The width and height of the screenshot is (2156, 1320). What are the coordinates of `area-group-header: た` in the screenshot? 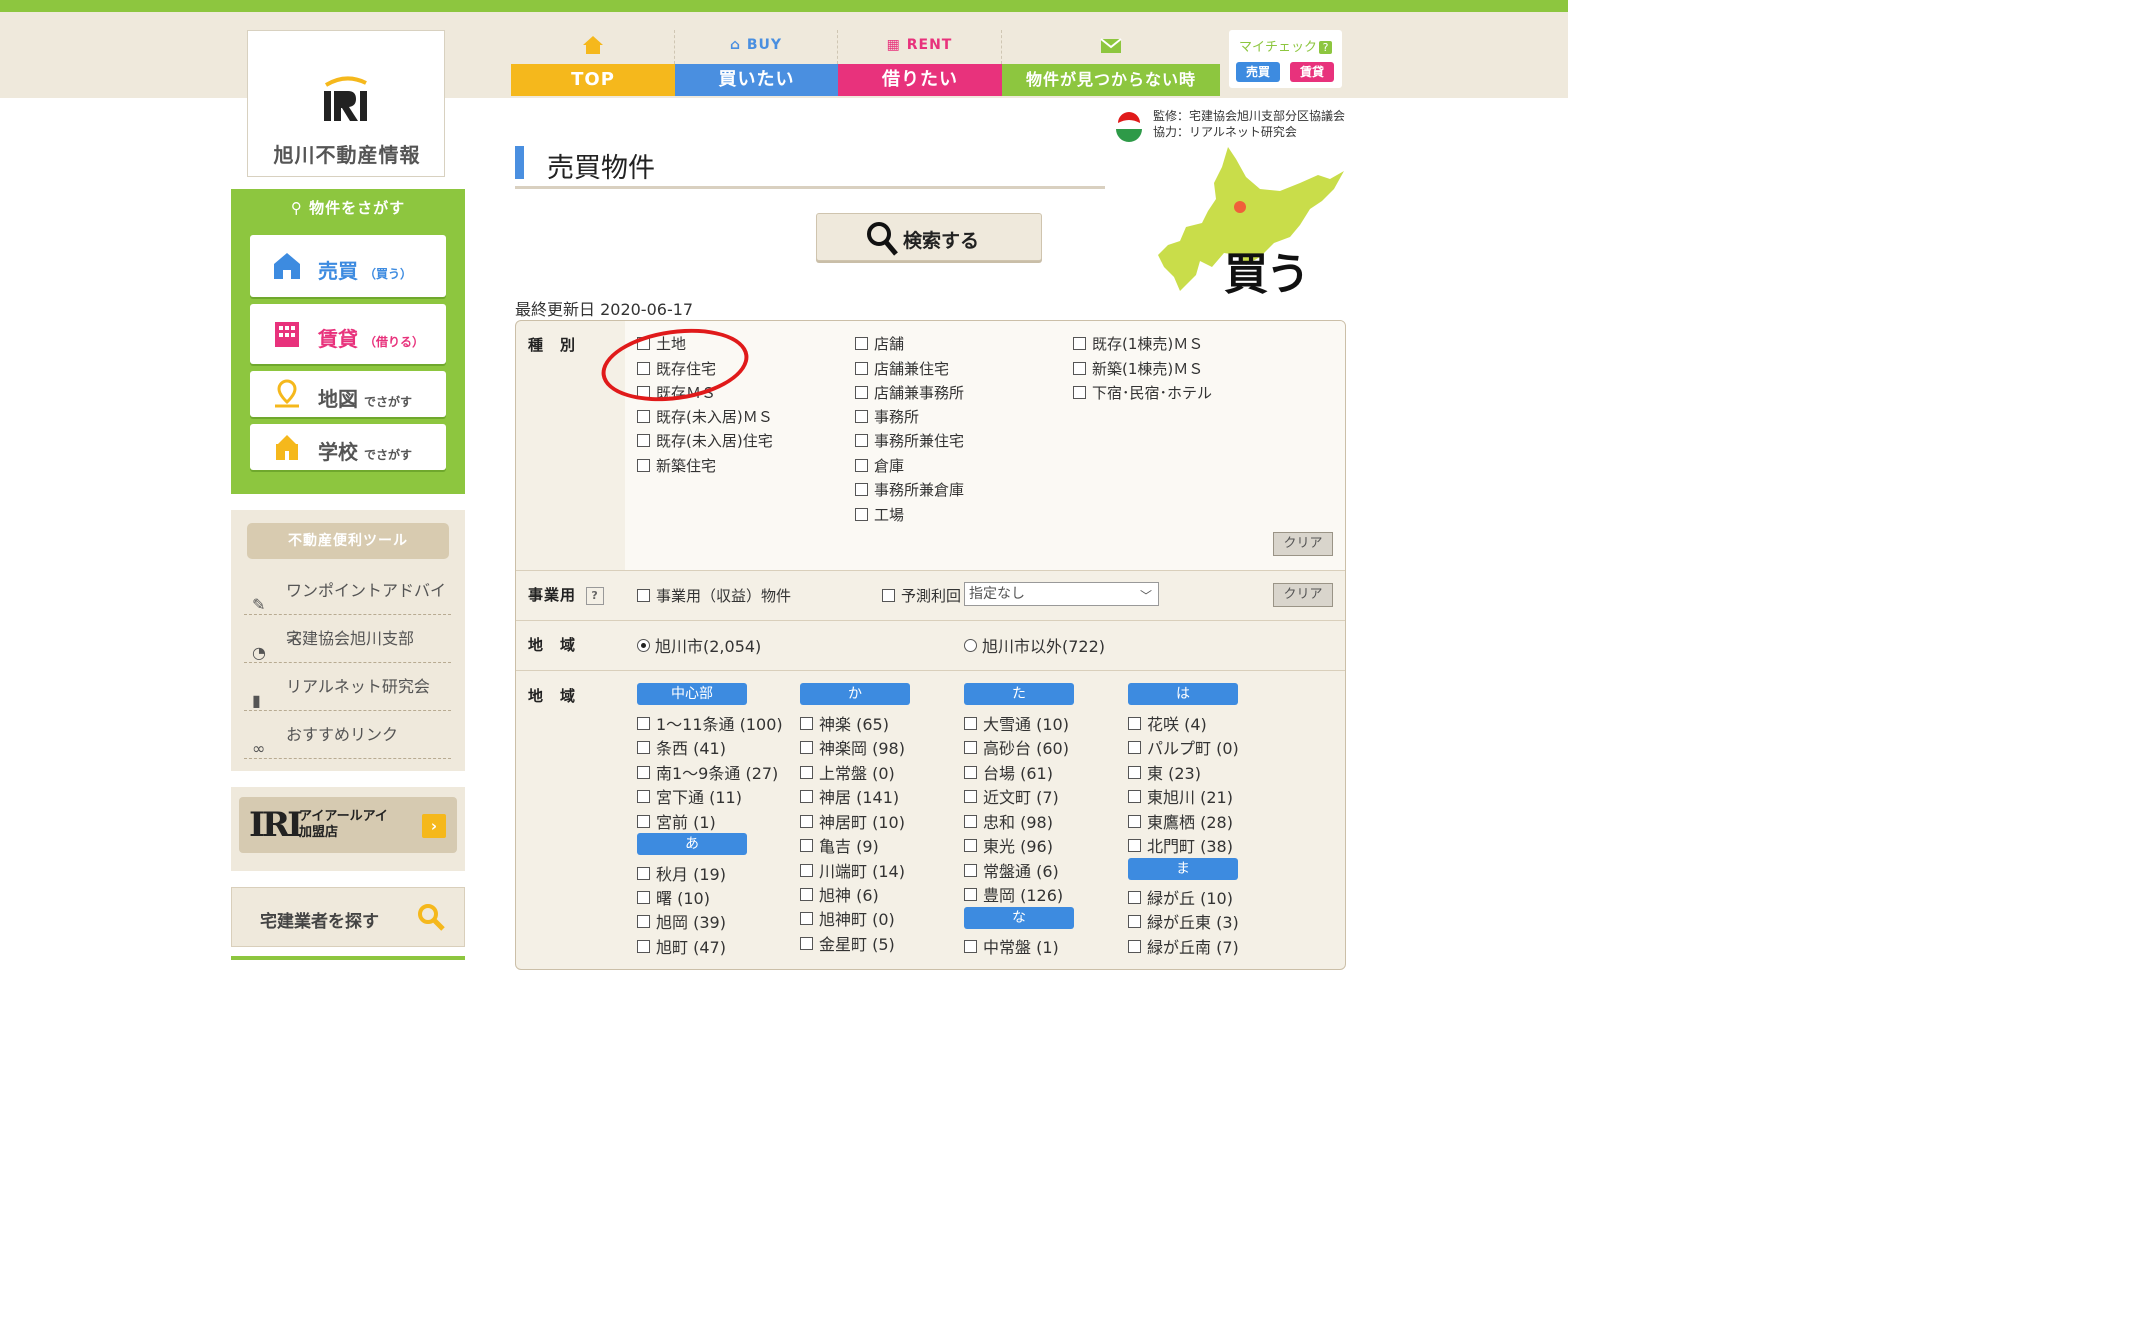 It's located at (1019, 694).